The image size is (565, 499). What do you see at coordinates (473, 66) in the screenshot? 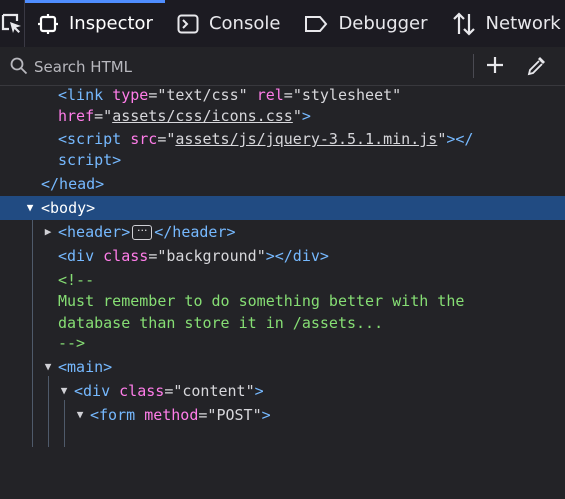
I see `search-divider` at bounding box center [473, 66].